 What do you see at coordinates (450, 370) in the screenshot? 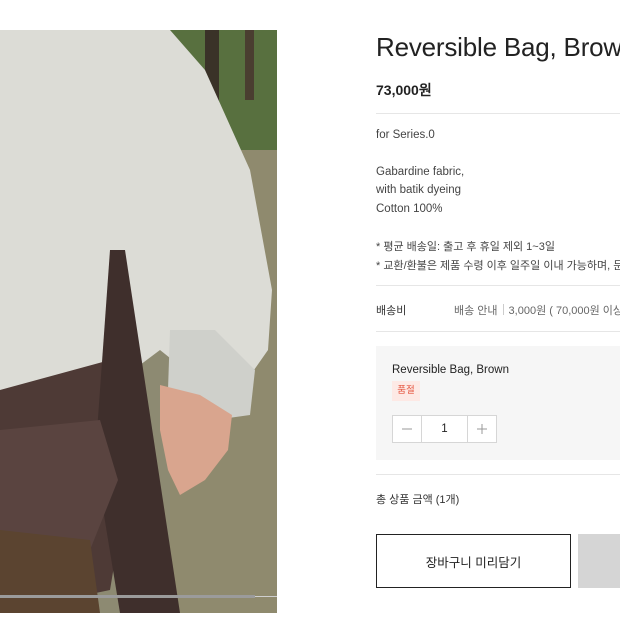
I see `option-name: Reversible Bag, Brown` at bounding box center [450, 370].